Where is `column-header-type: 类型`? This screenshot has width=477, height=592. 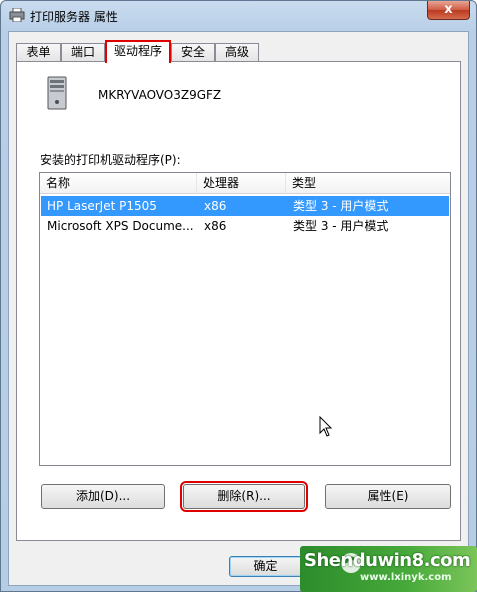 column-header-type: 类型 is located at coordinates (368, 183).